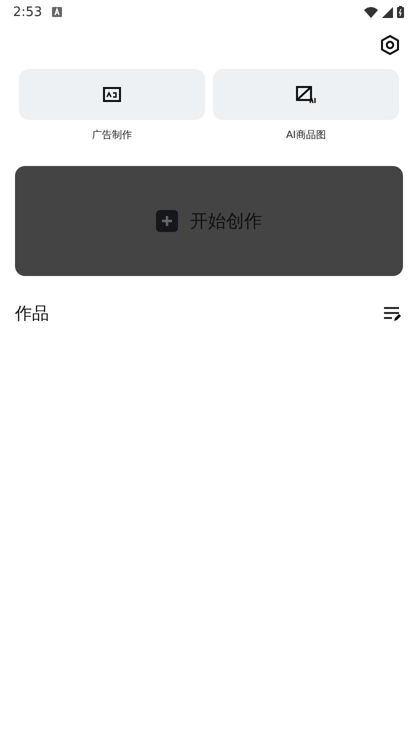  Describe the element at coordinates (112, 135) in the screenshot. I see `tool-label: 广告制作` at that location.